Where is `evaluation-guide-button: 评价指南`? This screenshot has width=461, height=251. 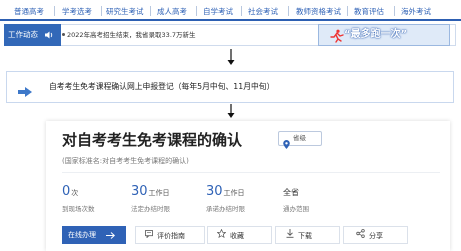 evaluation-guide-button: 评价指南 is located at coordinates (170, 235).